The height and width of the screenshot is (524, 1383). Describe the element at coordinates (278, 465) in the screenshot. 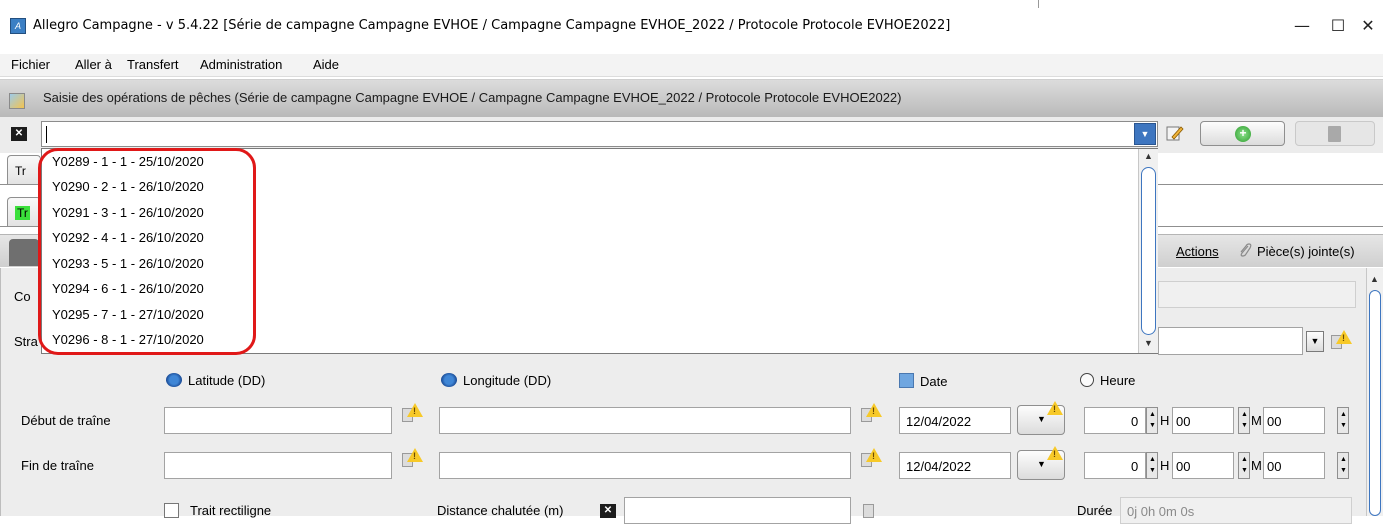

I see `fin-latitude-input` at that location.